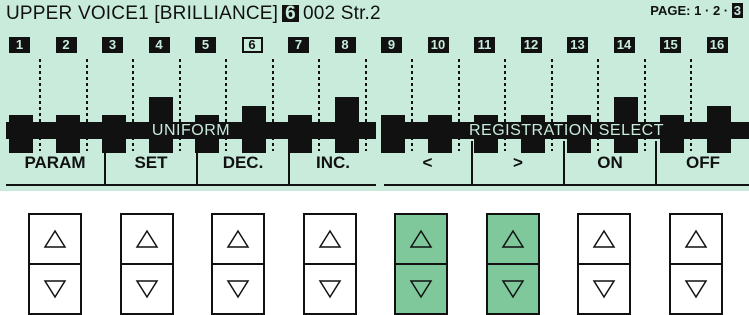 The image size is (749, 315). What do you see at coordinates (566, 130) in the screenshot?
I see `section-registration-select: REGISTRATION SELECT` at bounding box center [566, 130].